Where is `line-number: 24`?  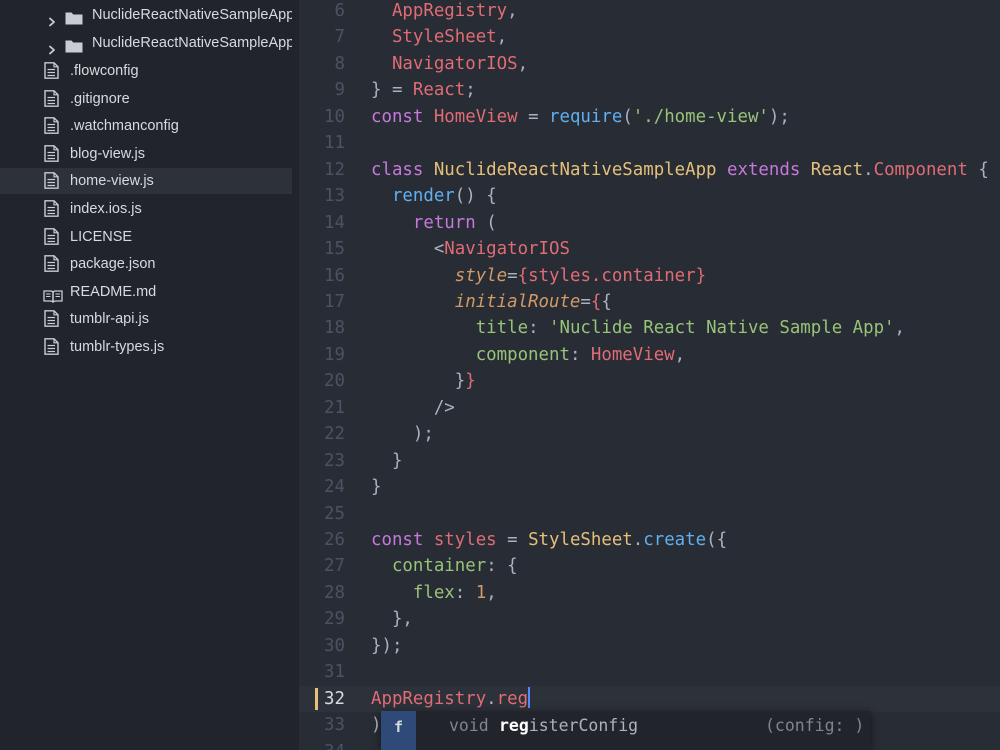
line-number: 24 is located at coordinates (322, 487).